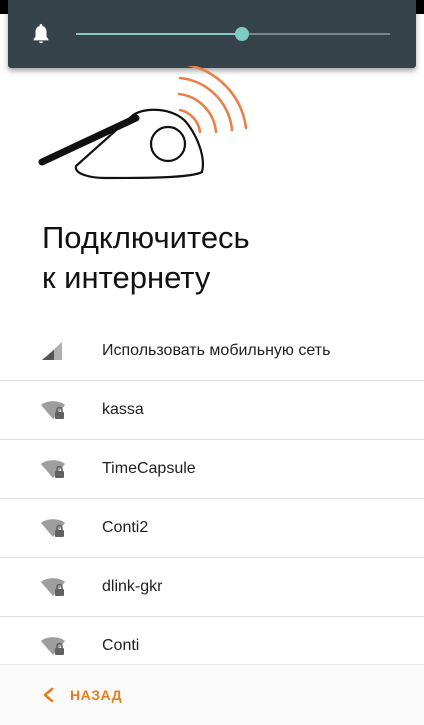 This screenshot has height=725, width=424. What do you see at coordinates (212, 100) in the screenshot?
I see `signal-waves-icon` at bounding box center [212, 100].